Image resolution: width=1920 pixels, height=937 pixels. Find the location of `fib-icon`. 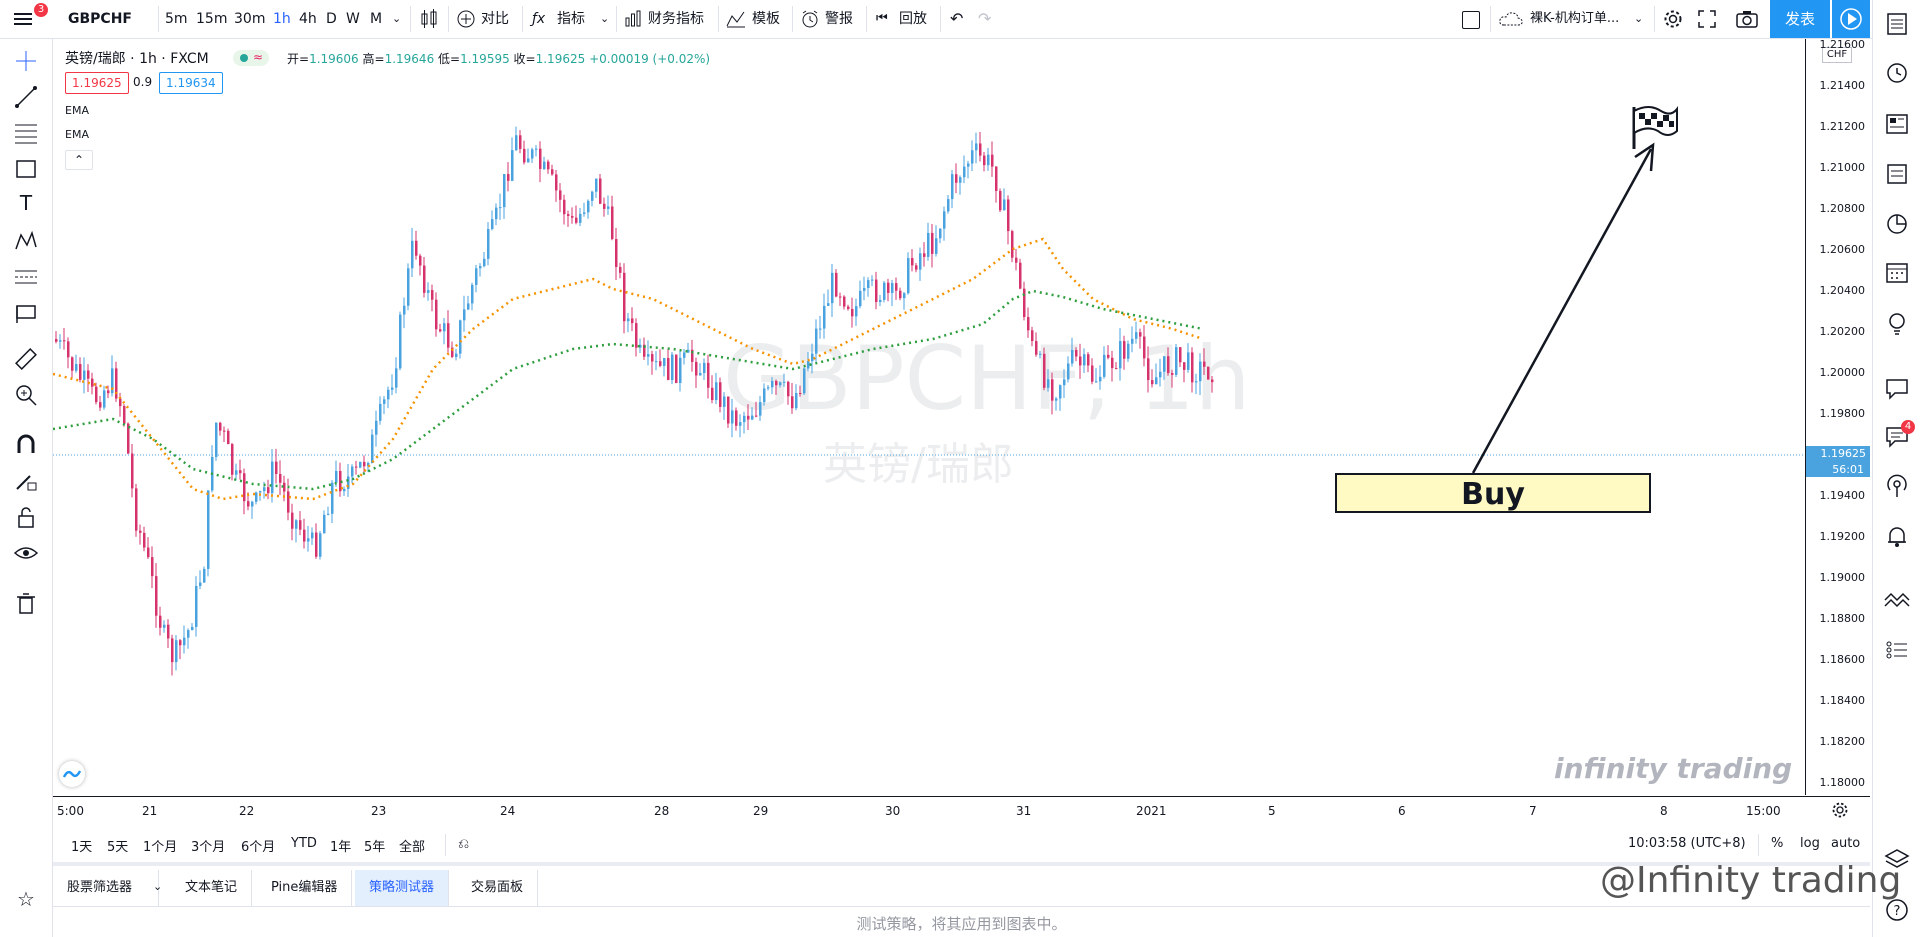

fib-icon is located at coordinates (26, 133).